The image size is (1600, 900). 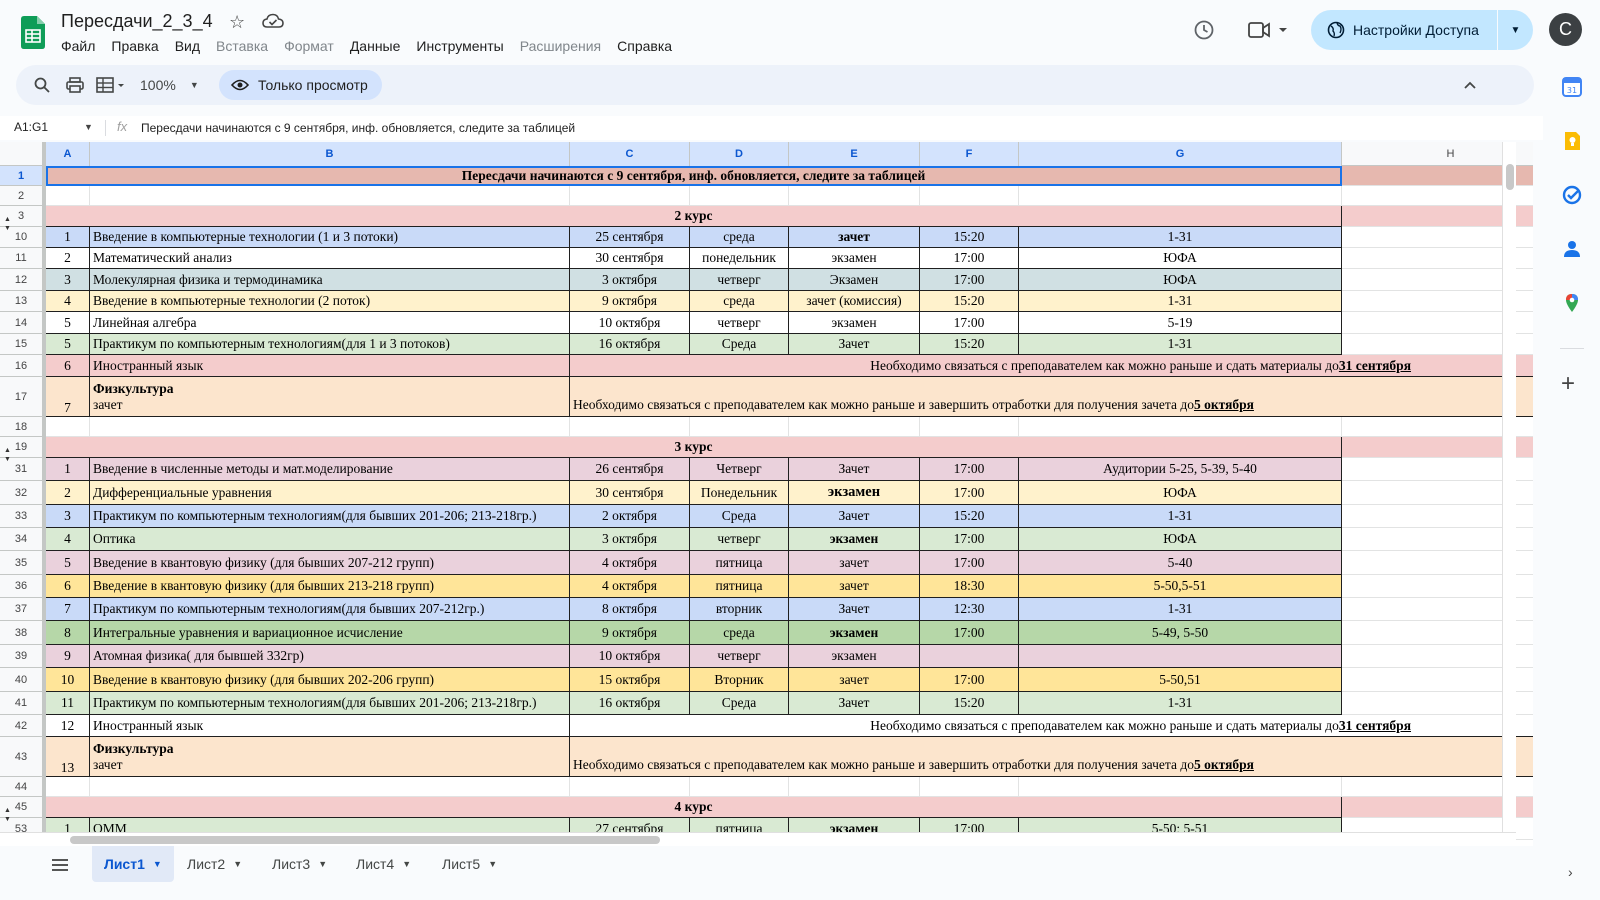 I want to click on exam-number: 11, so click(x=68, y=703).